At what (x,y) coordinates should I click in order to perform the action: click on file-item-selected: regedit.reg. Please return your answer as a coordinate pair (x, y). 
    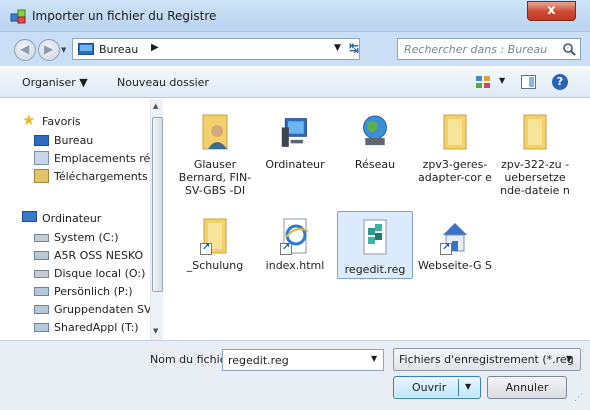
    Looking at the image, I should click on (375, 245).